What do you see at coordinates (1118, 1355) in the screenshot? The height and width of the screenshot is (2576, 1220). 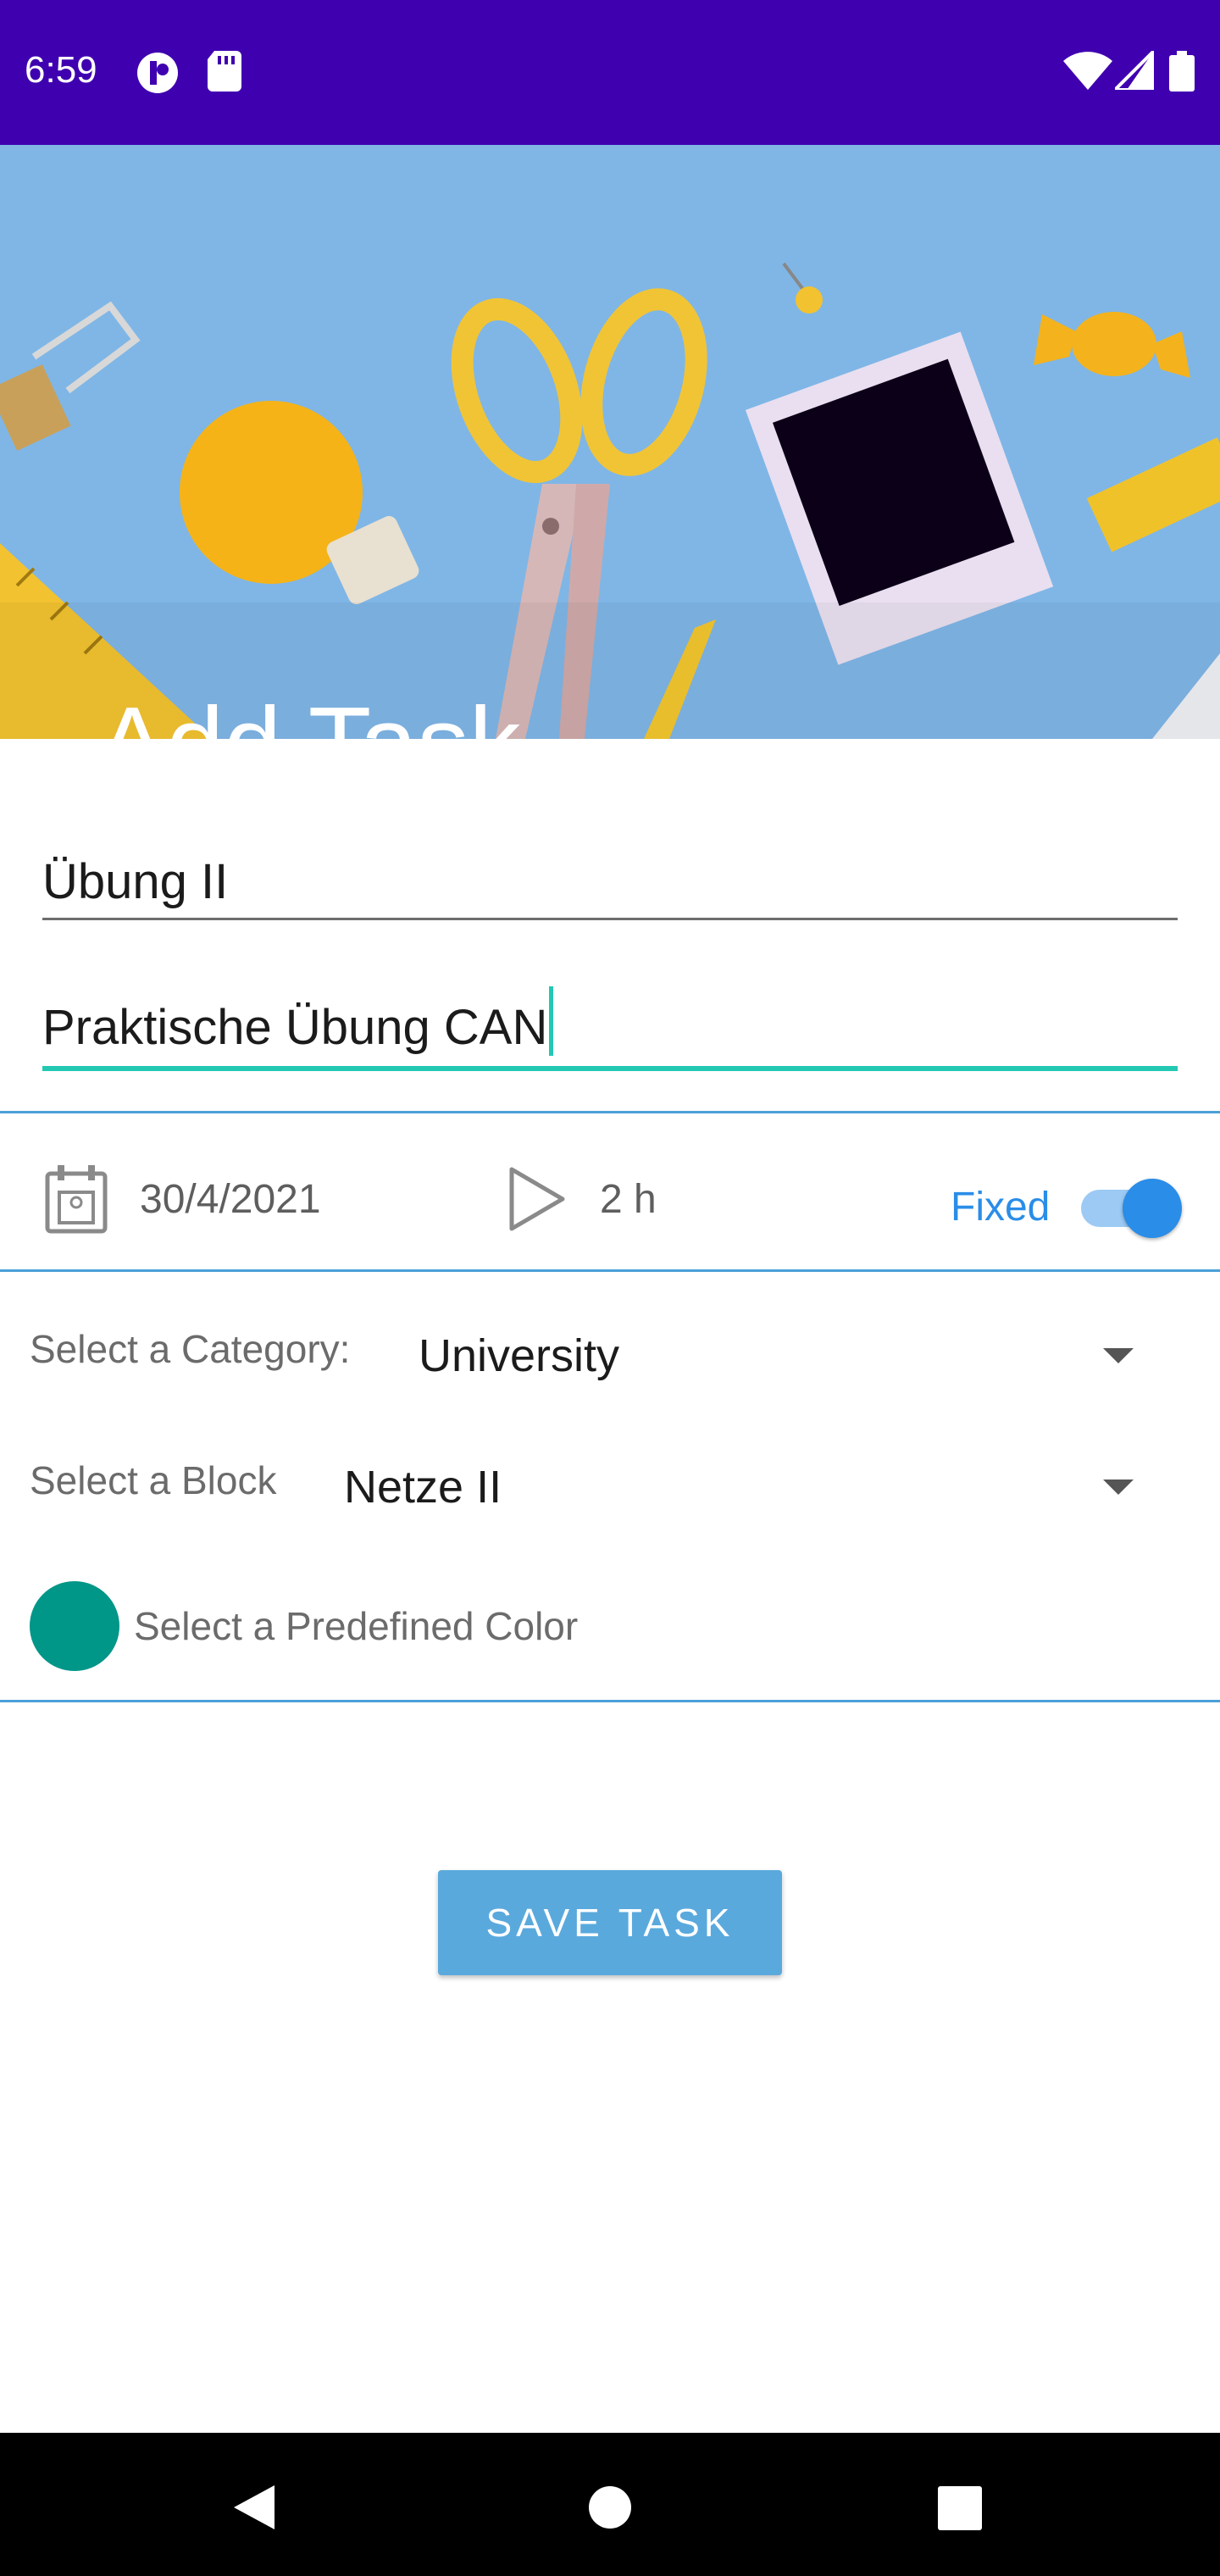 I see `category-dropdown-arrow-icon` at bounding box center [1118, 1355].